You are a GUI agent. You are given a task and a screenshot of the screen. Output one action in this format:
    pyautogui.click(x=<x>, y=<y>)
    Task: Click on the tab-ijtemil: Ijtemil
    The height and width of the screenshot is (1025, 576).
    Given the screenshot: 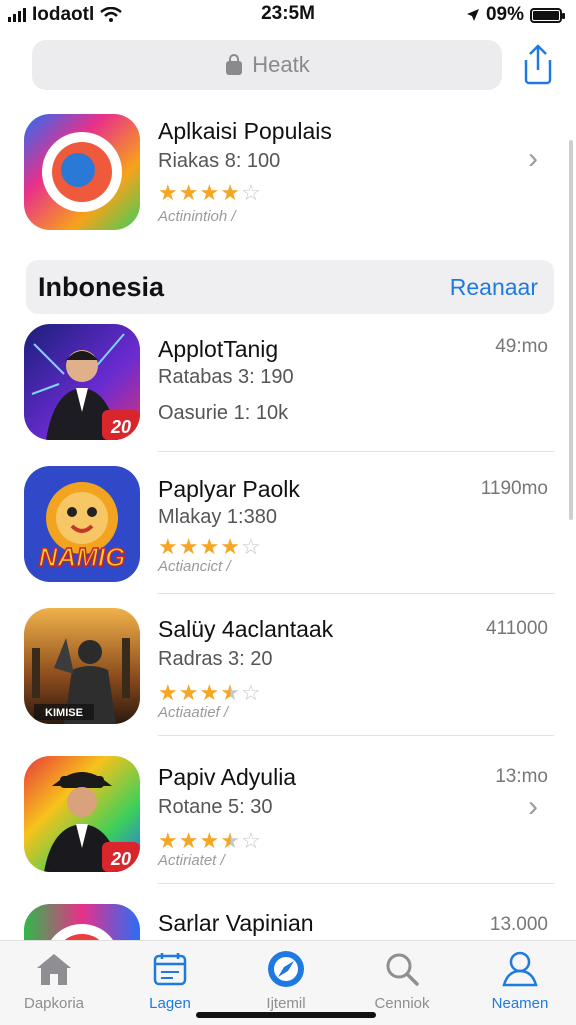 What is the action you would take?
    pyautogui.click(x=286, y=979)
    